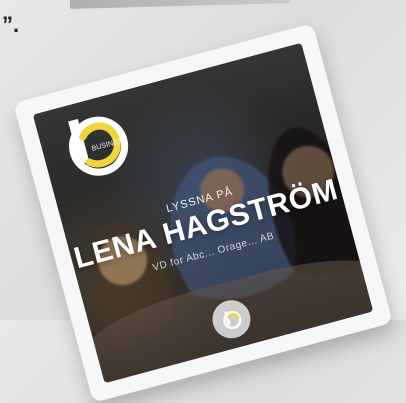 Image resolution: width=406 pixels, height=403 pixels. I want to click on top-strip: ”., so click(203, 30).